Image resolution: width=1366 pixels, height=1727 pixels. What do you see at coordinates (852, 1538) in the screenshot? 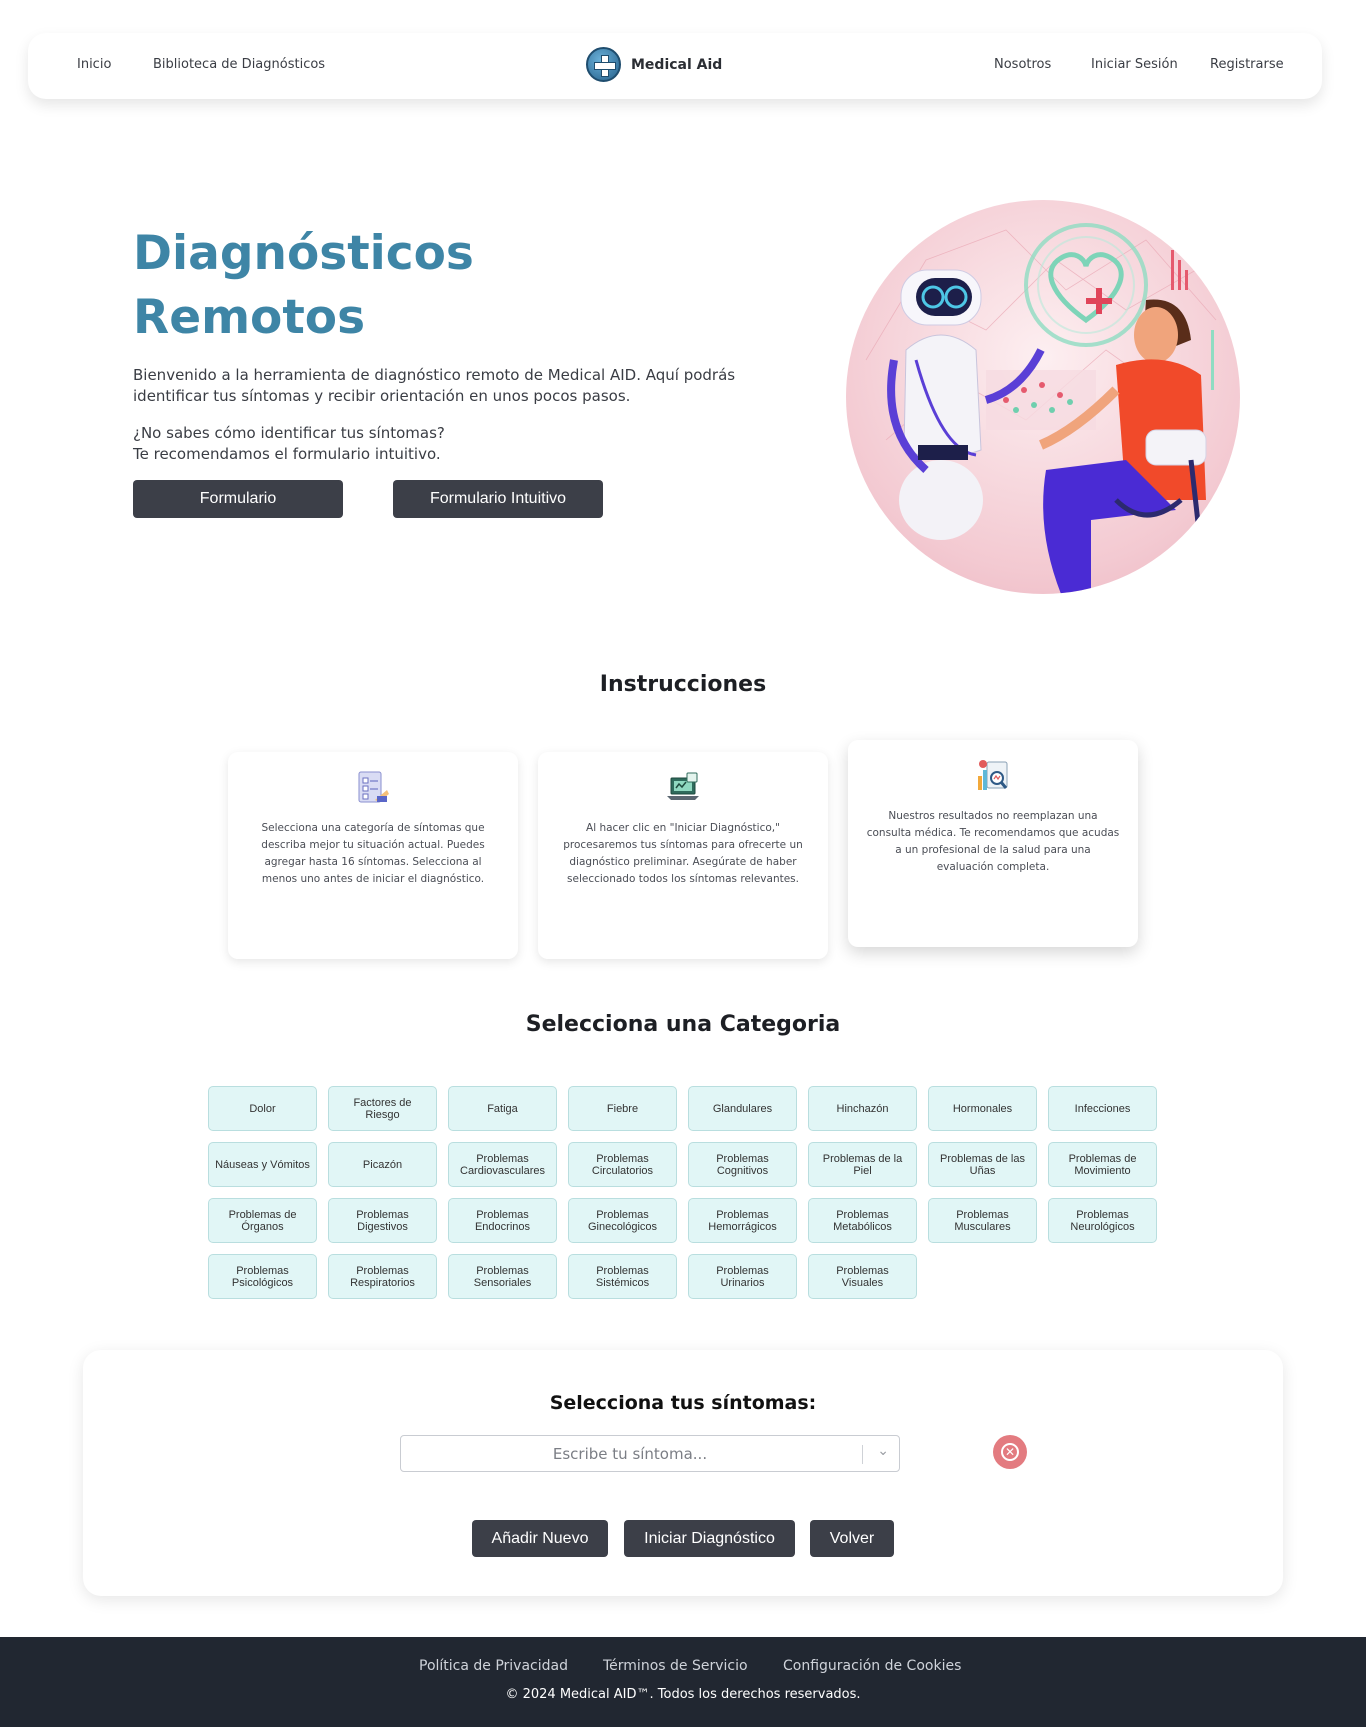
I see `back-button: Volver` at bounding box center [852, 1538].